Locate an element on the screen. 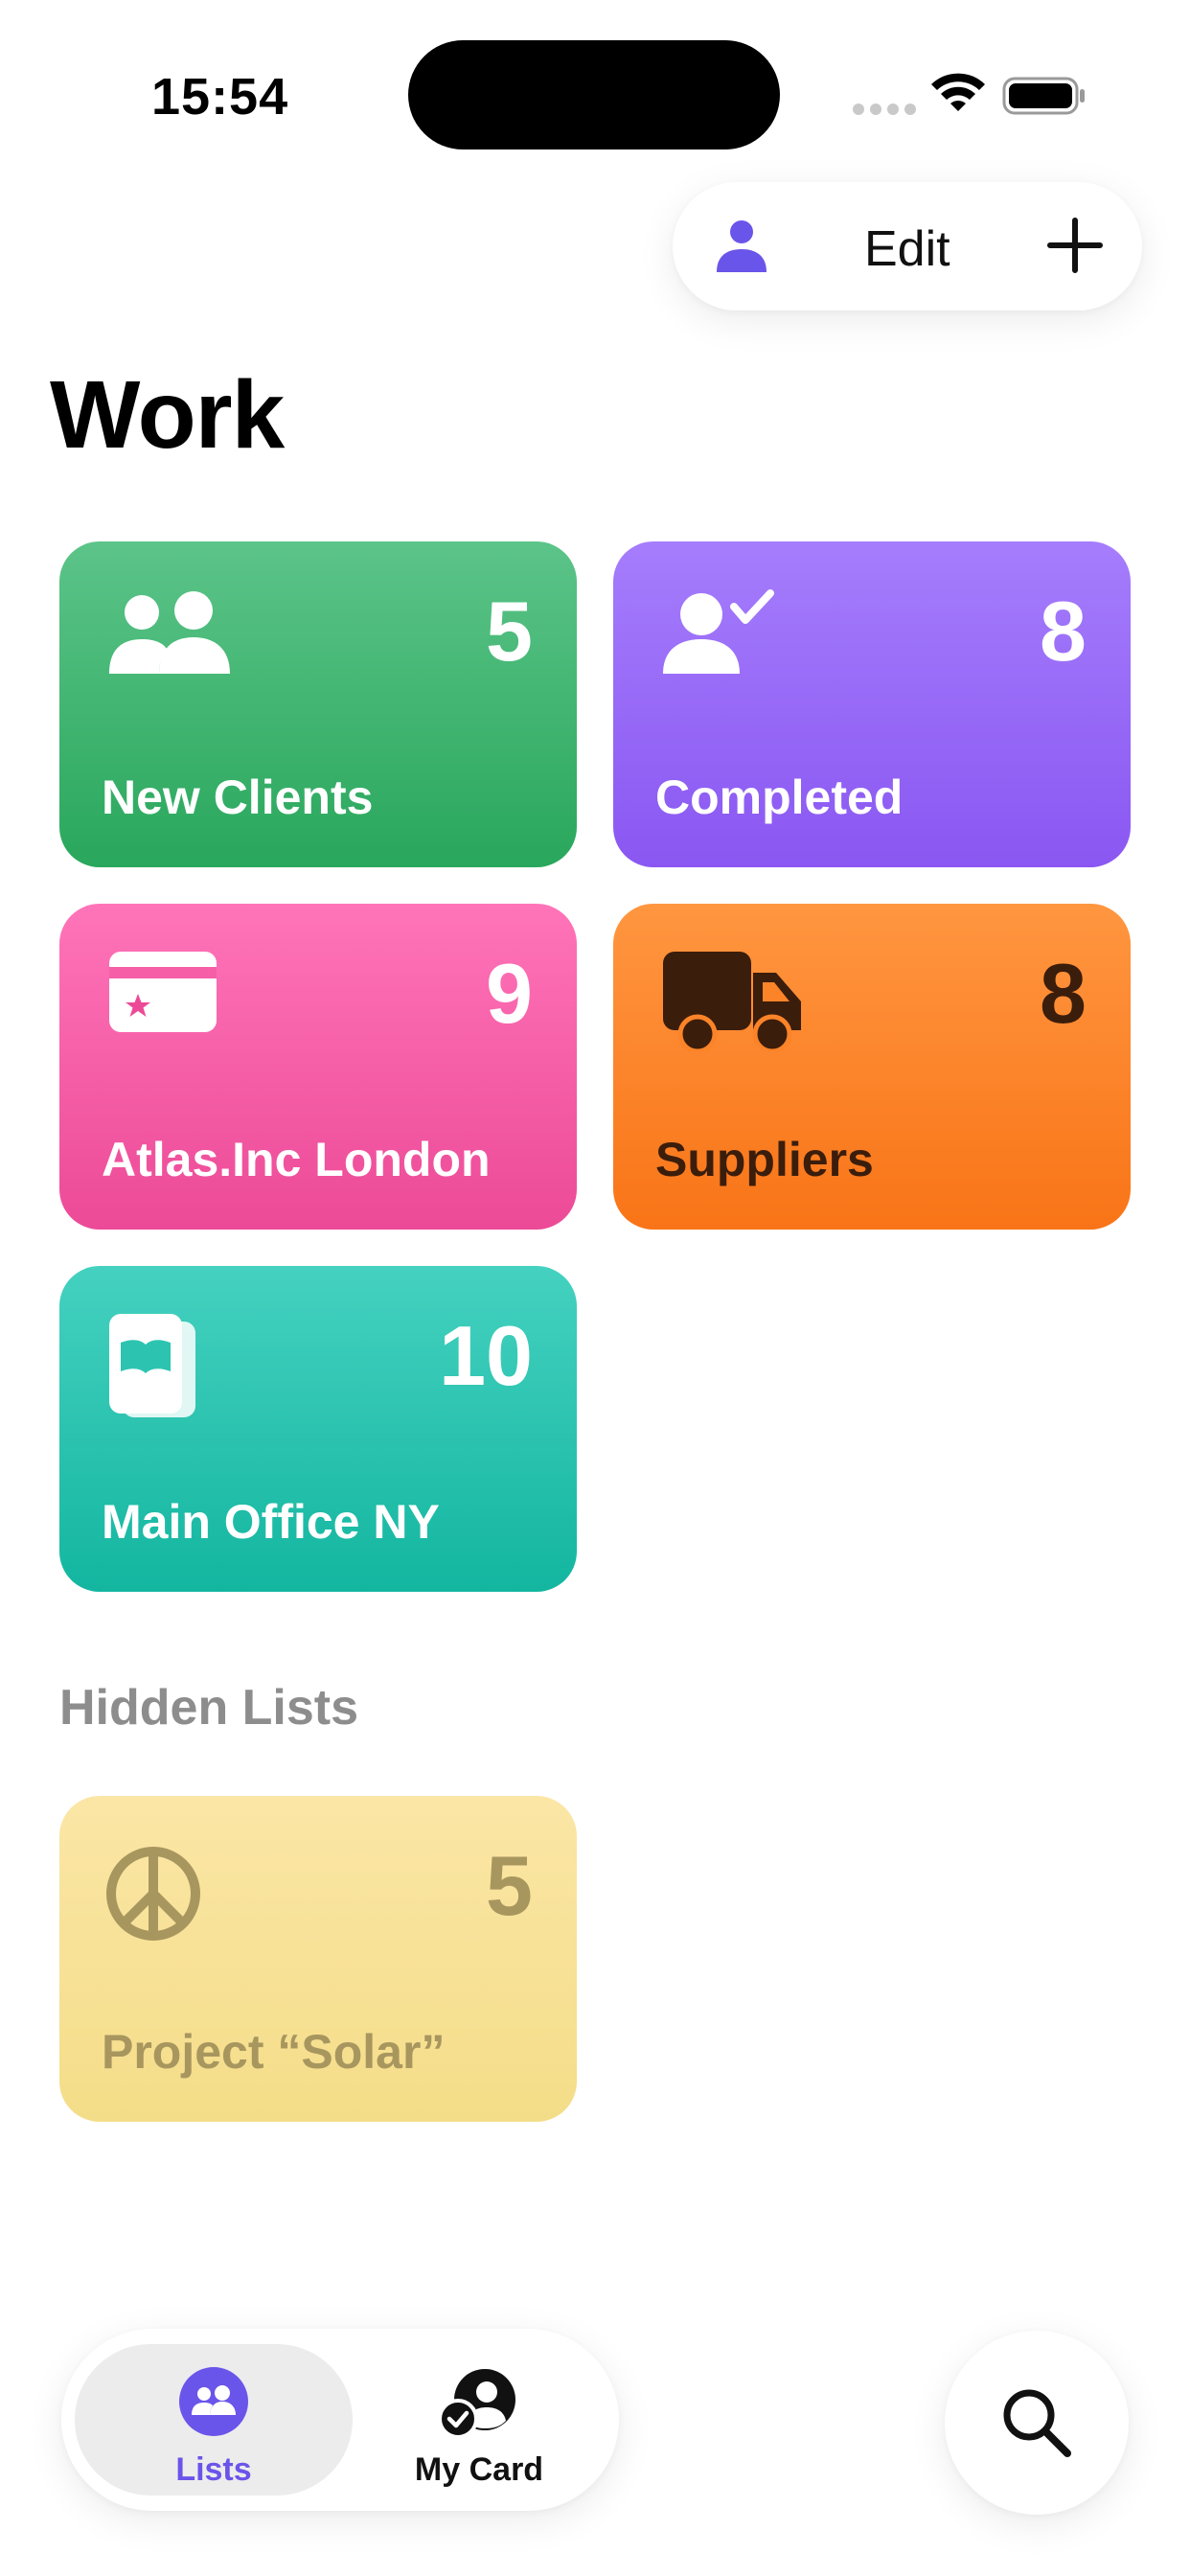 This screenshot has width=1190, height=2576. top-toolbar: Edit is located at coordinates (907, 246).